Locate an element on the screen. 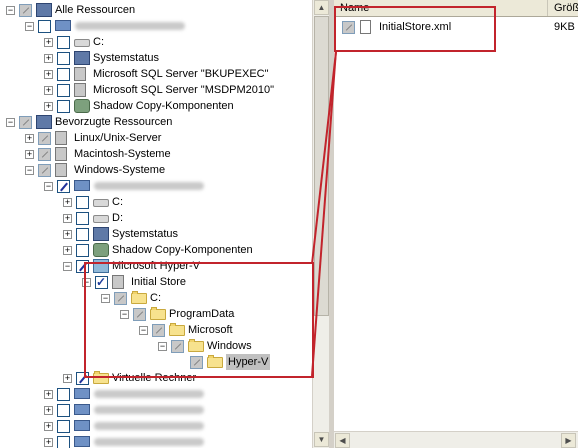 This screenshot has width=578, height=448. tree-node: + Linux/Unix-Server is located at coordinates (156, 138).